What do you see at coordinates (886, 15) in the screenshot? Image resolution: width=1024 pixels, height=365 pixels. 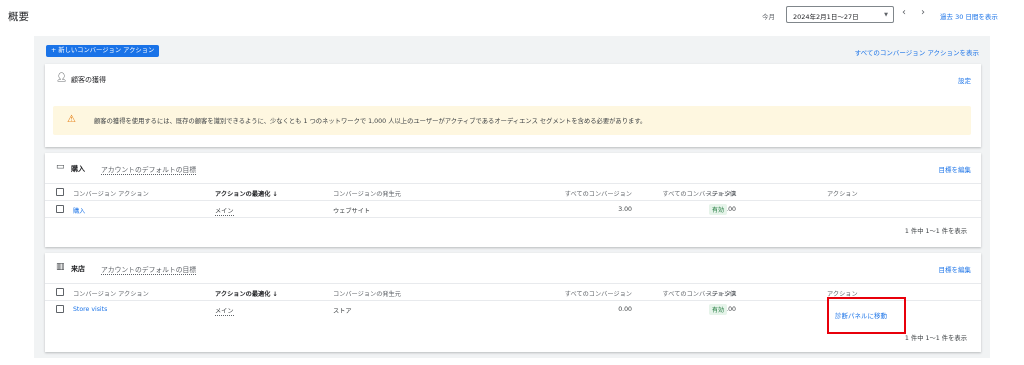 I see `dropdown-arrow-icon: ▼` at bounding box center [886, 15].